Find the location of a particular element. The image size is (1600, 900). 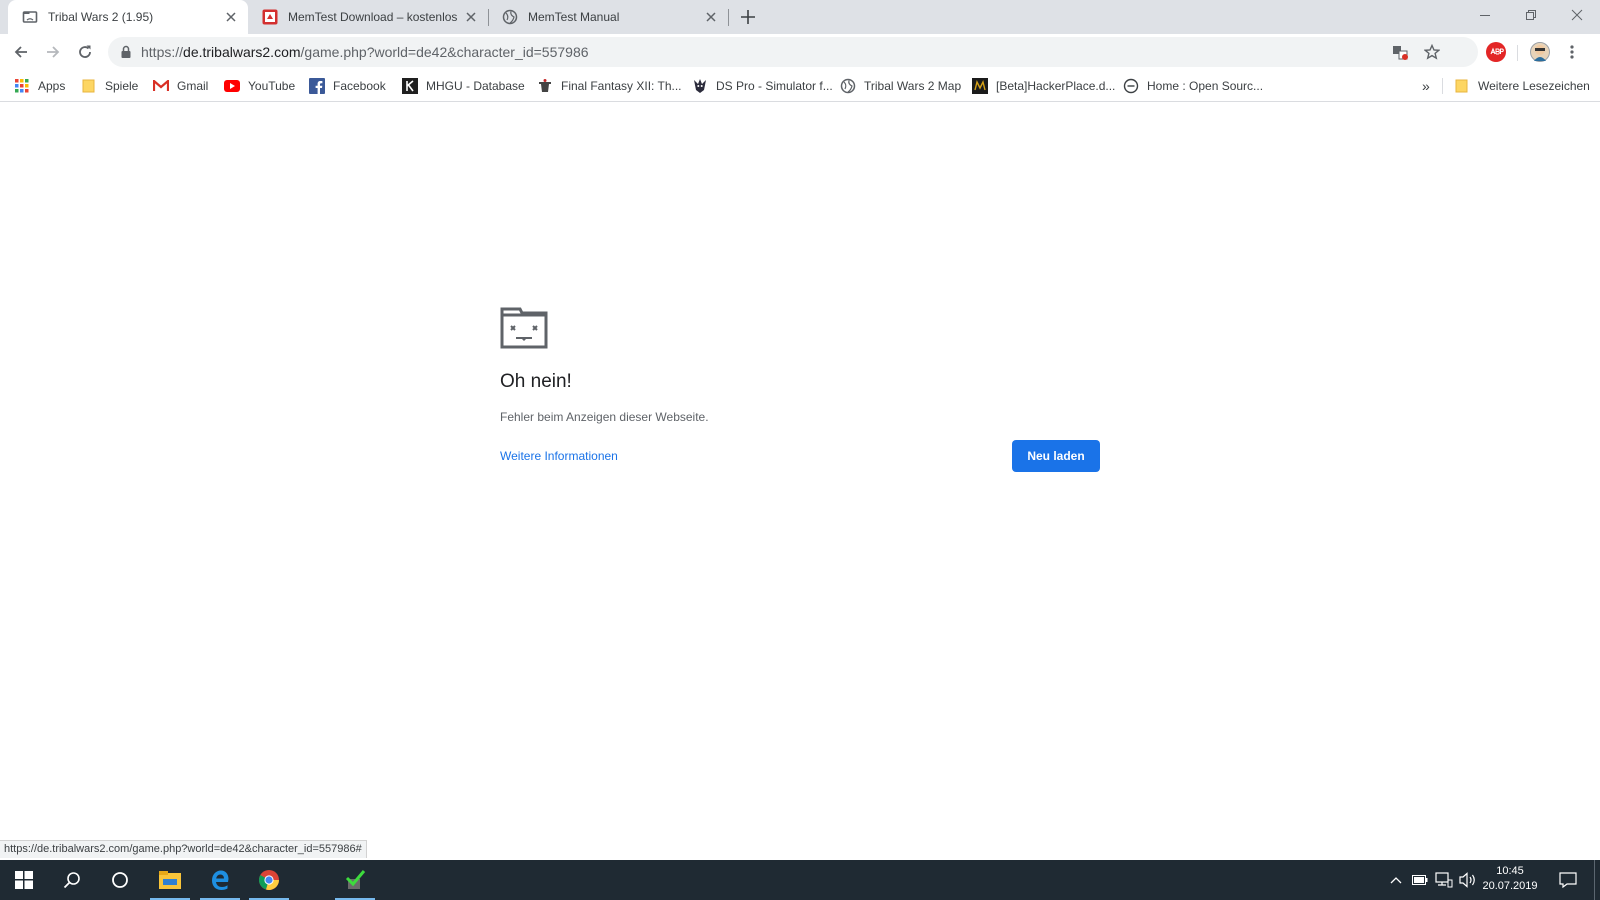

show-desktop-button is located at coordinates (1594, 880).